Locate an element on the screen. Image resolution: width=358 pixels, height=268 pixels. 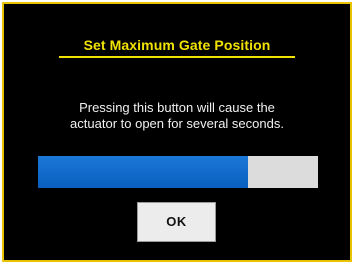
message-line-1: Pressing this button will cause the is located at coordinates (177, 107).